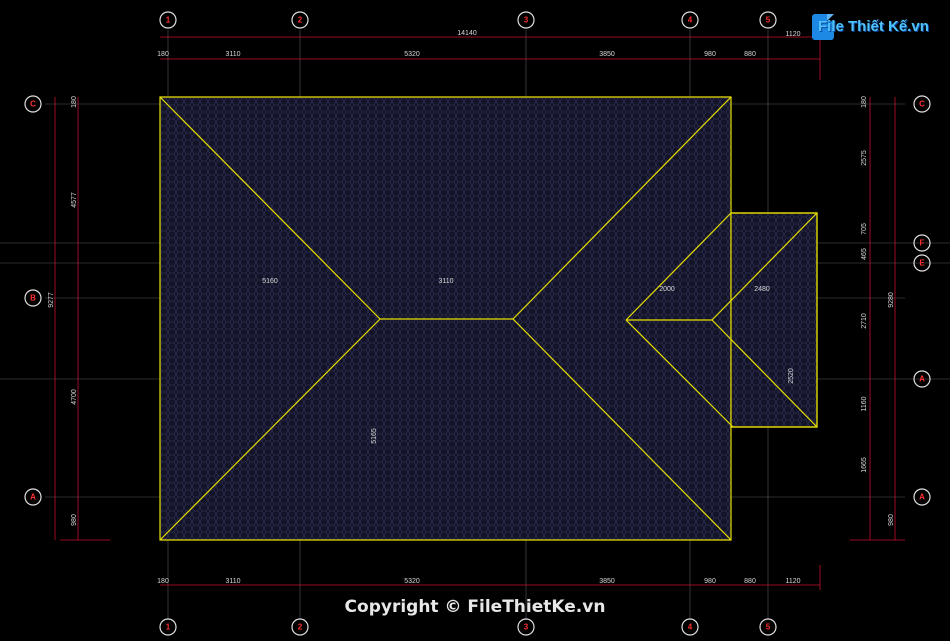 The width and height of the screenshot is (950, 641). I want to click on dim-top-5: 880, so click(750, 54).